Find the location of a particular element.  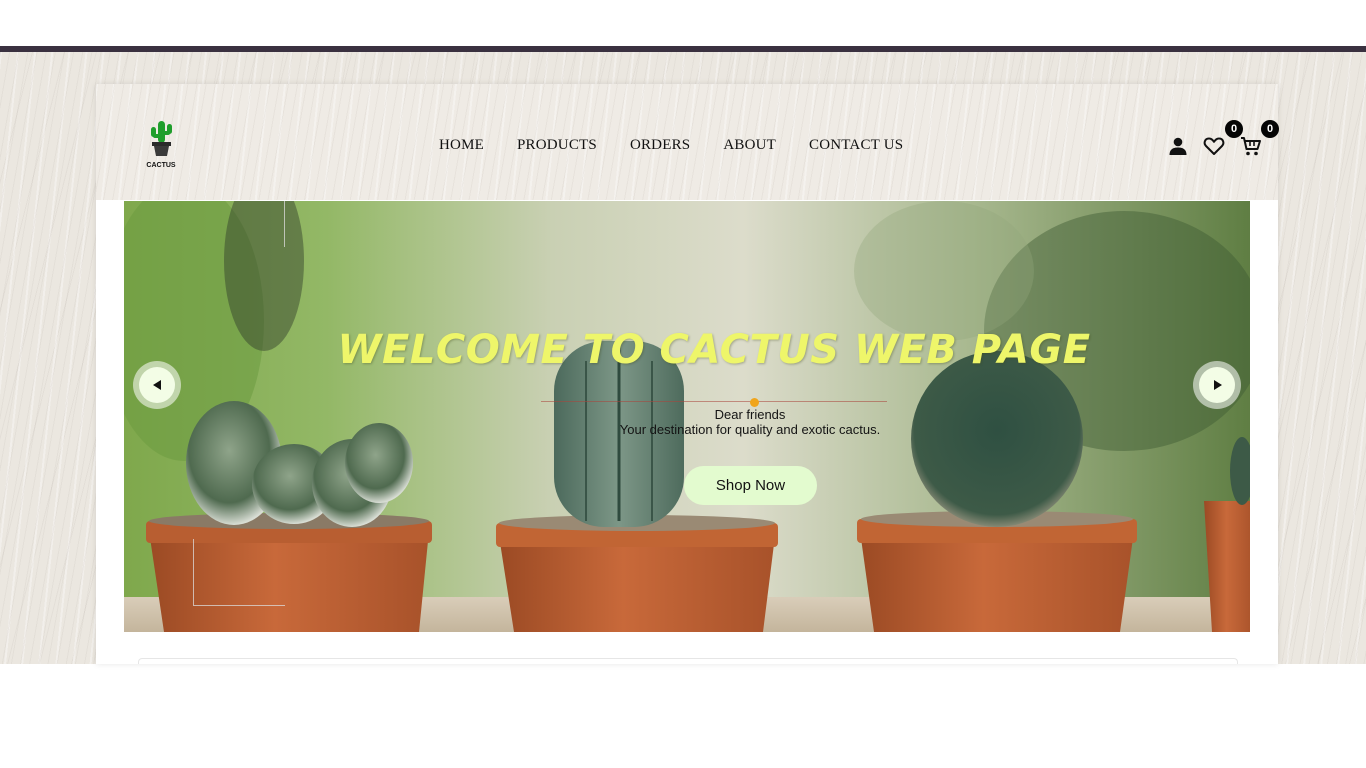

nav-about: ABOUT is located at coordinates (749, 147).